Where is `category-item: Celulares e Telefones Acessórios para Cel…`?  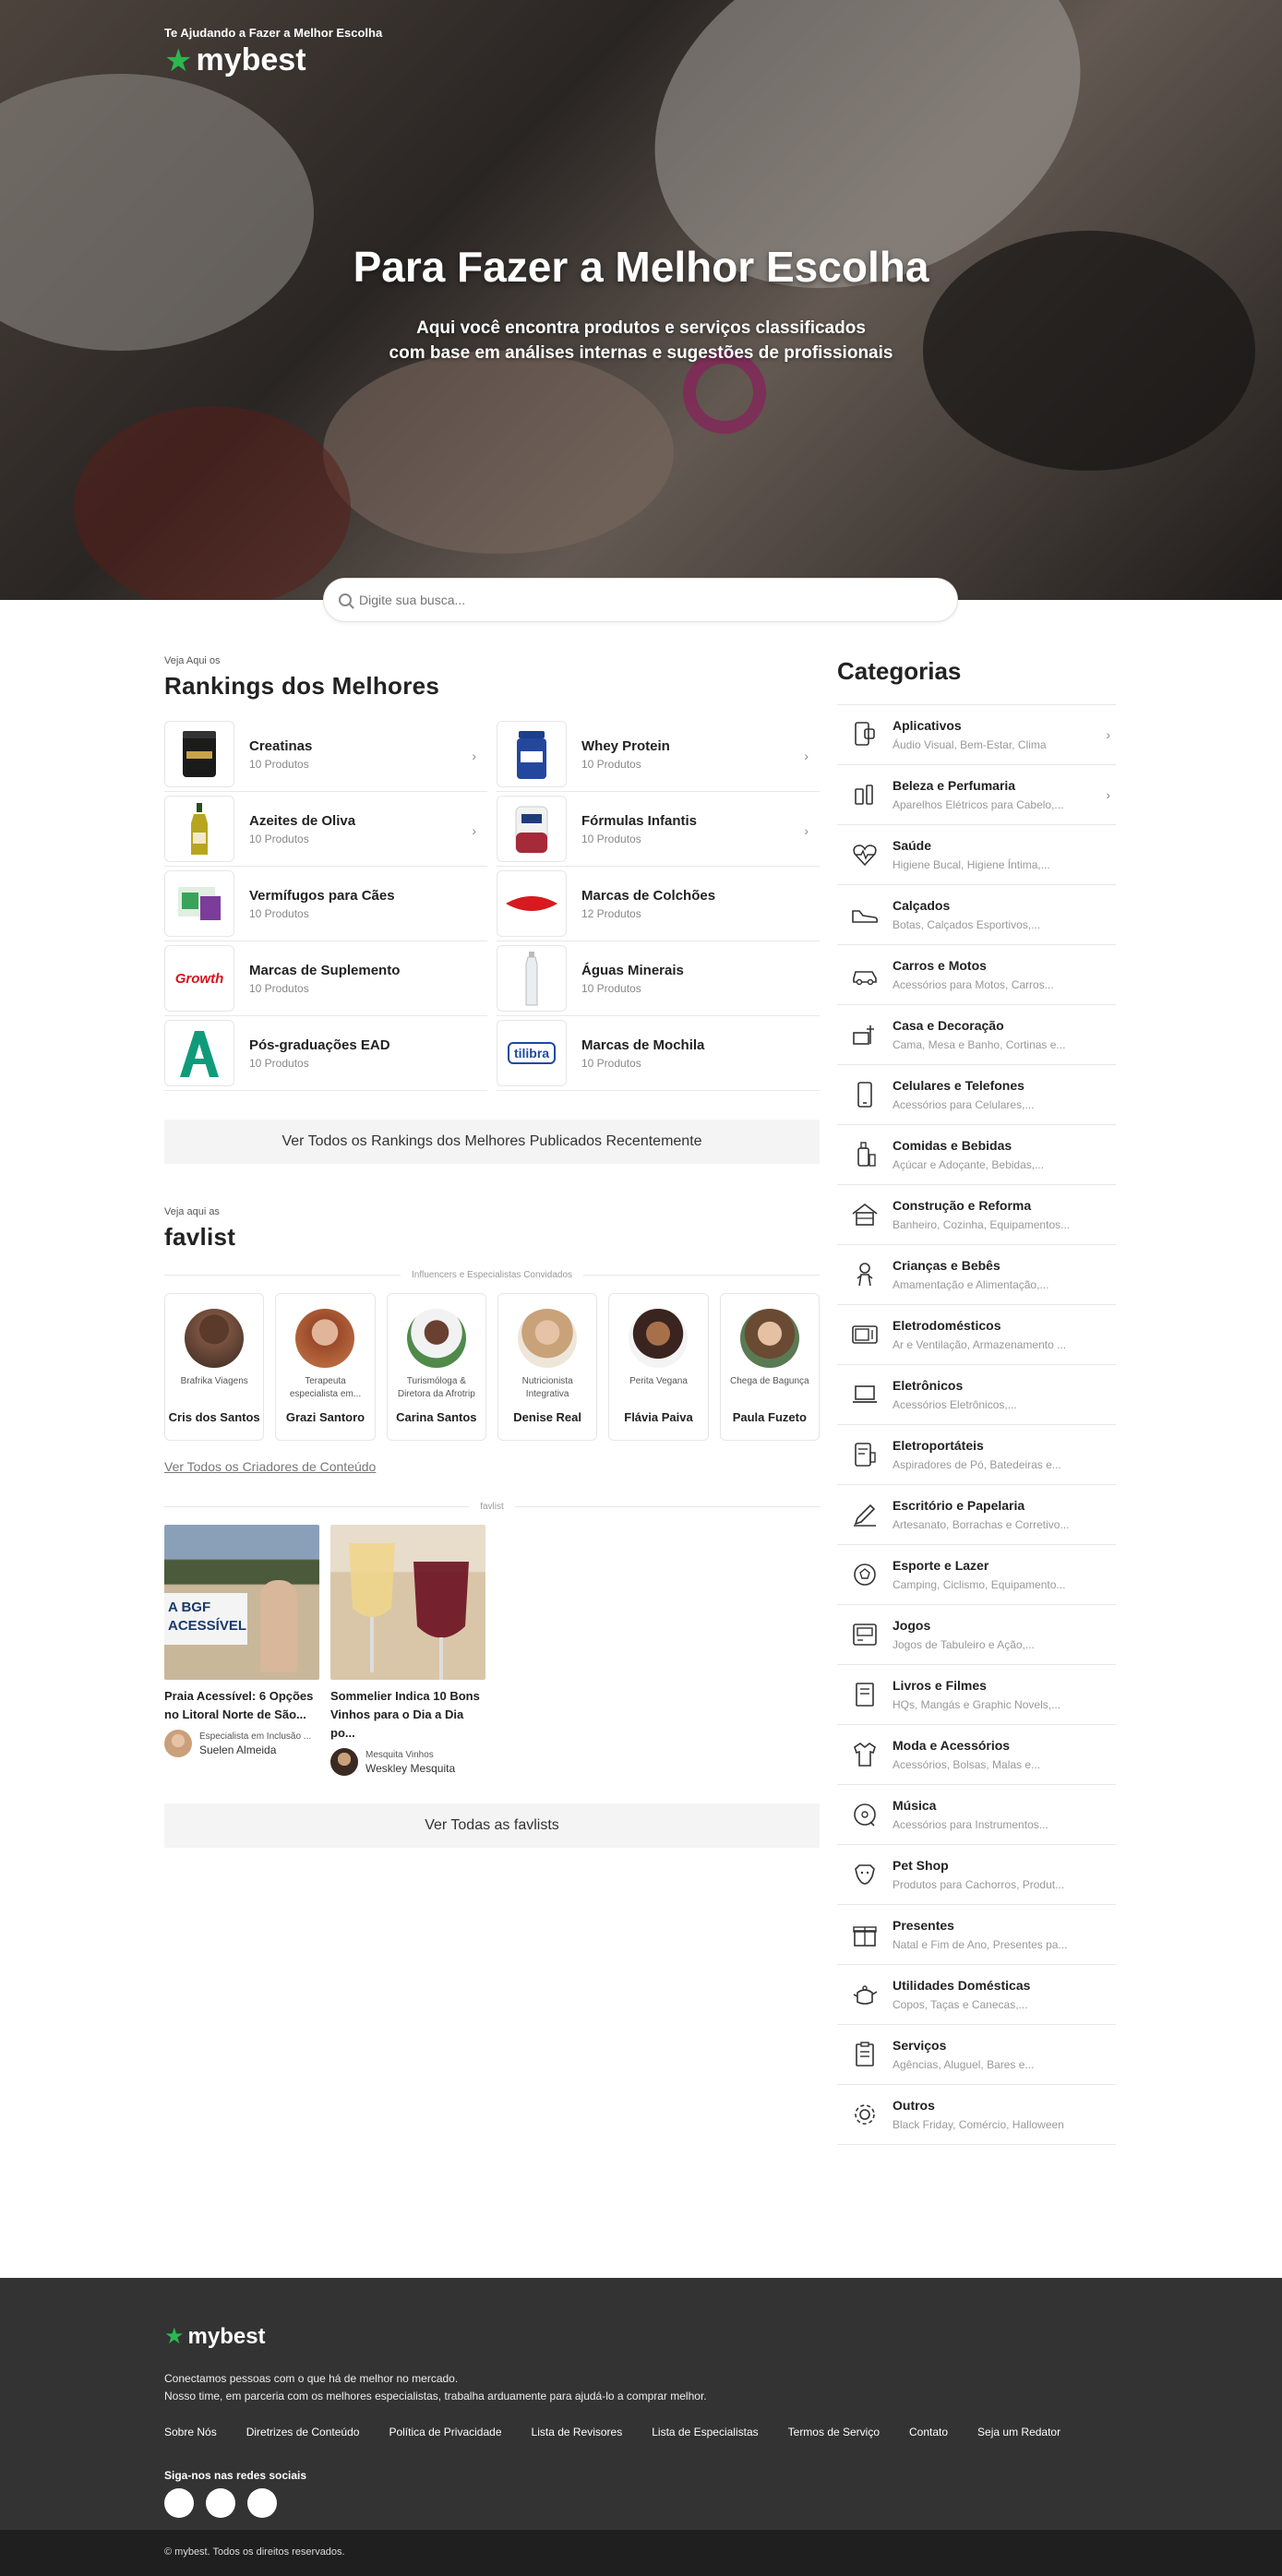
category-item: Celulares e Telefones Acessórios para Cel… is located at coordinates (976, 1095).